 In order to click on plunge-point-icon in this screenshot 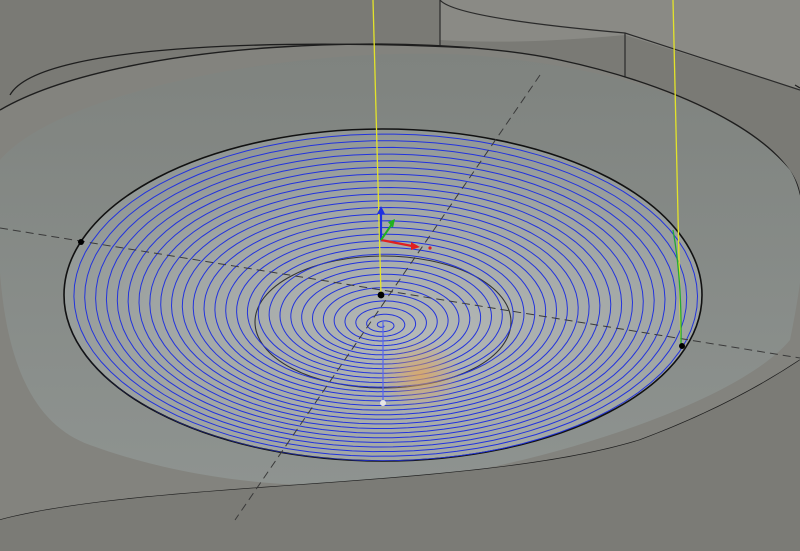, I will do `click(383, 403)`.